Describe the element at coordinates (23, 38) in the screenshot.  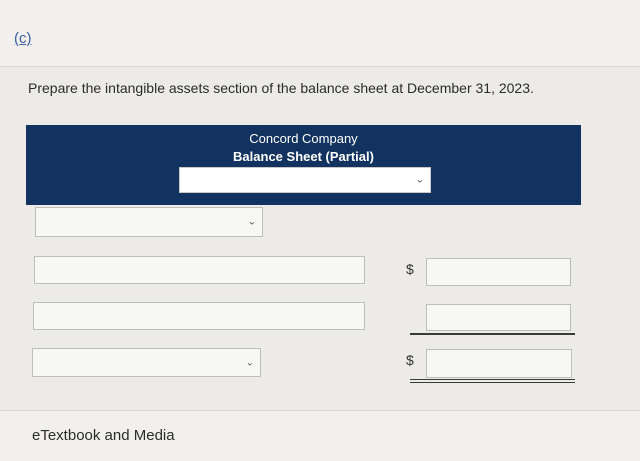
I see `part-c-link: (c)` at that location.